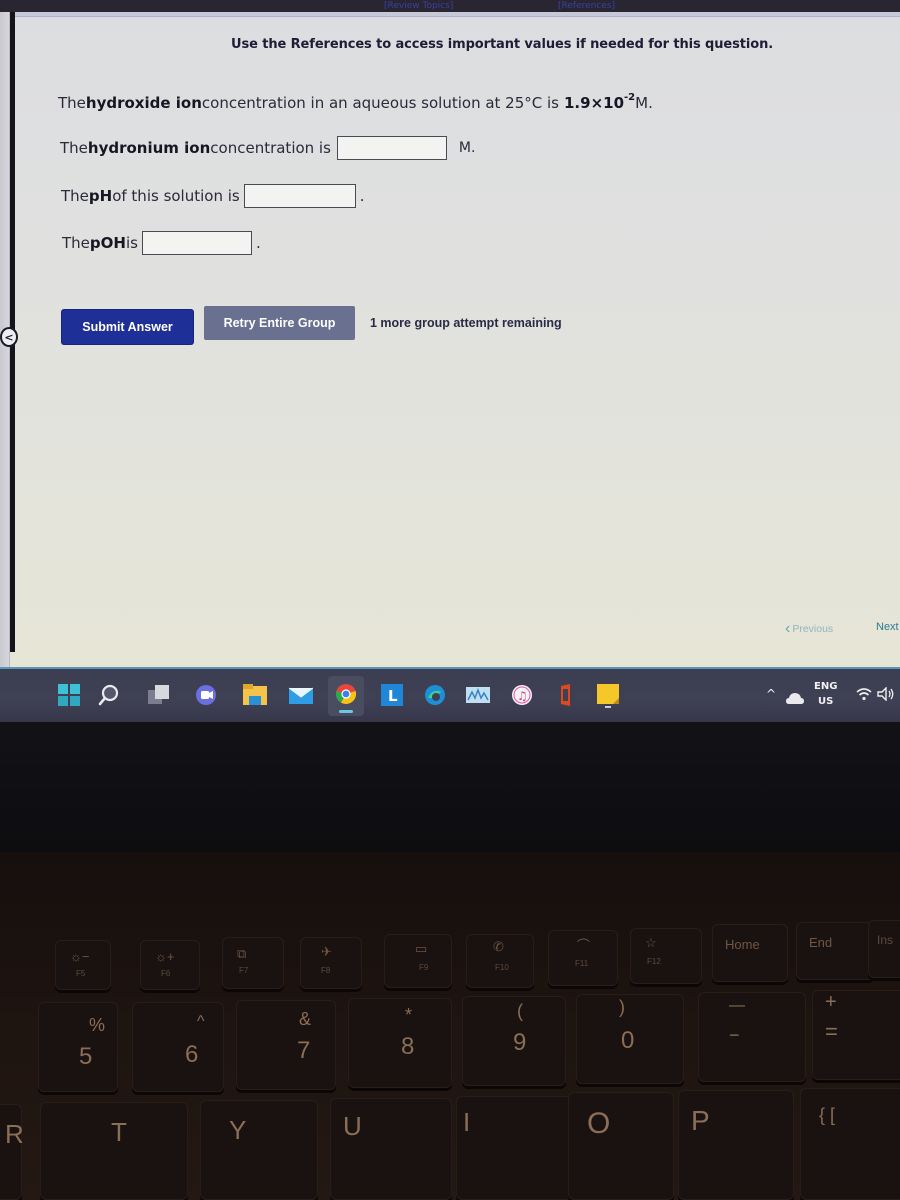 The width and height of the screenshot is (900, 1200). I want to click on key-t: T, so click(114, 1151).